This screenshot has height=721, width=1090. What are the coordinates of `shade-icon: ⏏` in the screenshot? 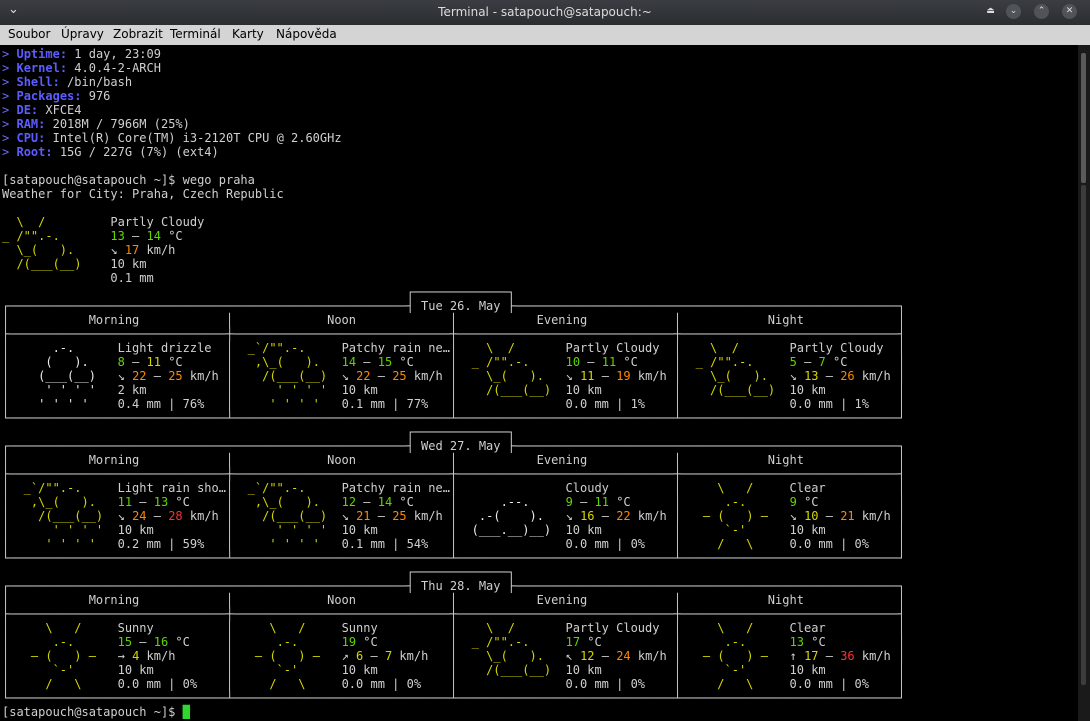 It's located at (990, 11).